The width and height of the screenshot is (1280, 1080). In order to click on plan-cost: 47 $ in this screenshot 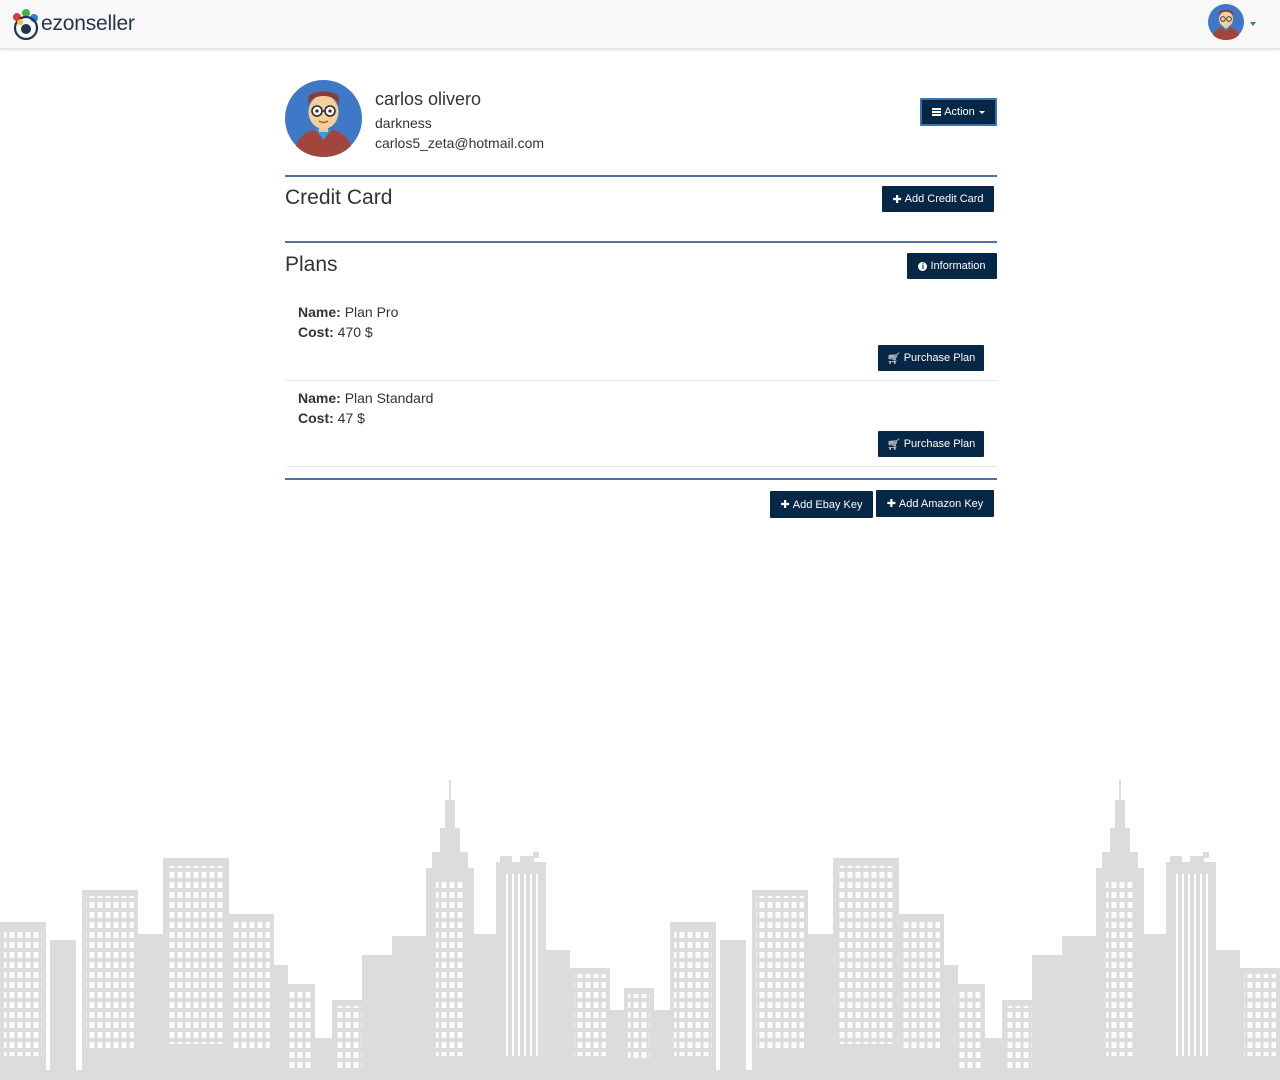, I will do `click(351, 418)`.